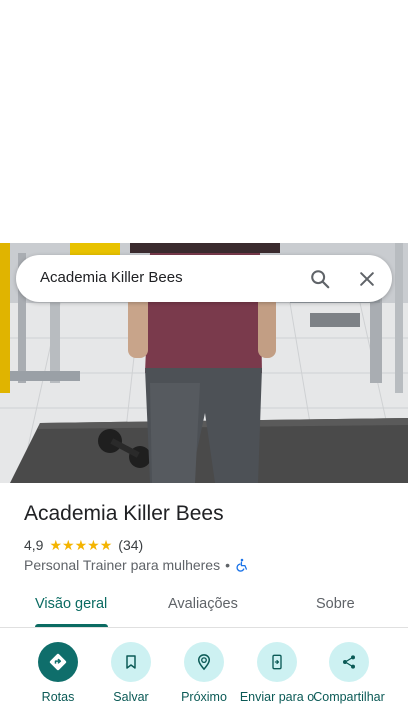 The image size is (408, 726). What do you see at coordinates (71, 604) in the screenshot?
I see `tab-overview: Visão geral` at bounding box center [71, 604].